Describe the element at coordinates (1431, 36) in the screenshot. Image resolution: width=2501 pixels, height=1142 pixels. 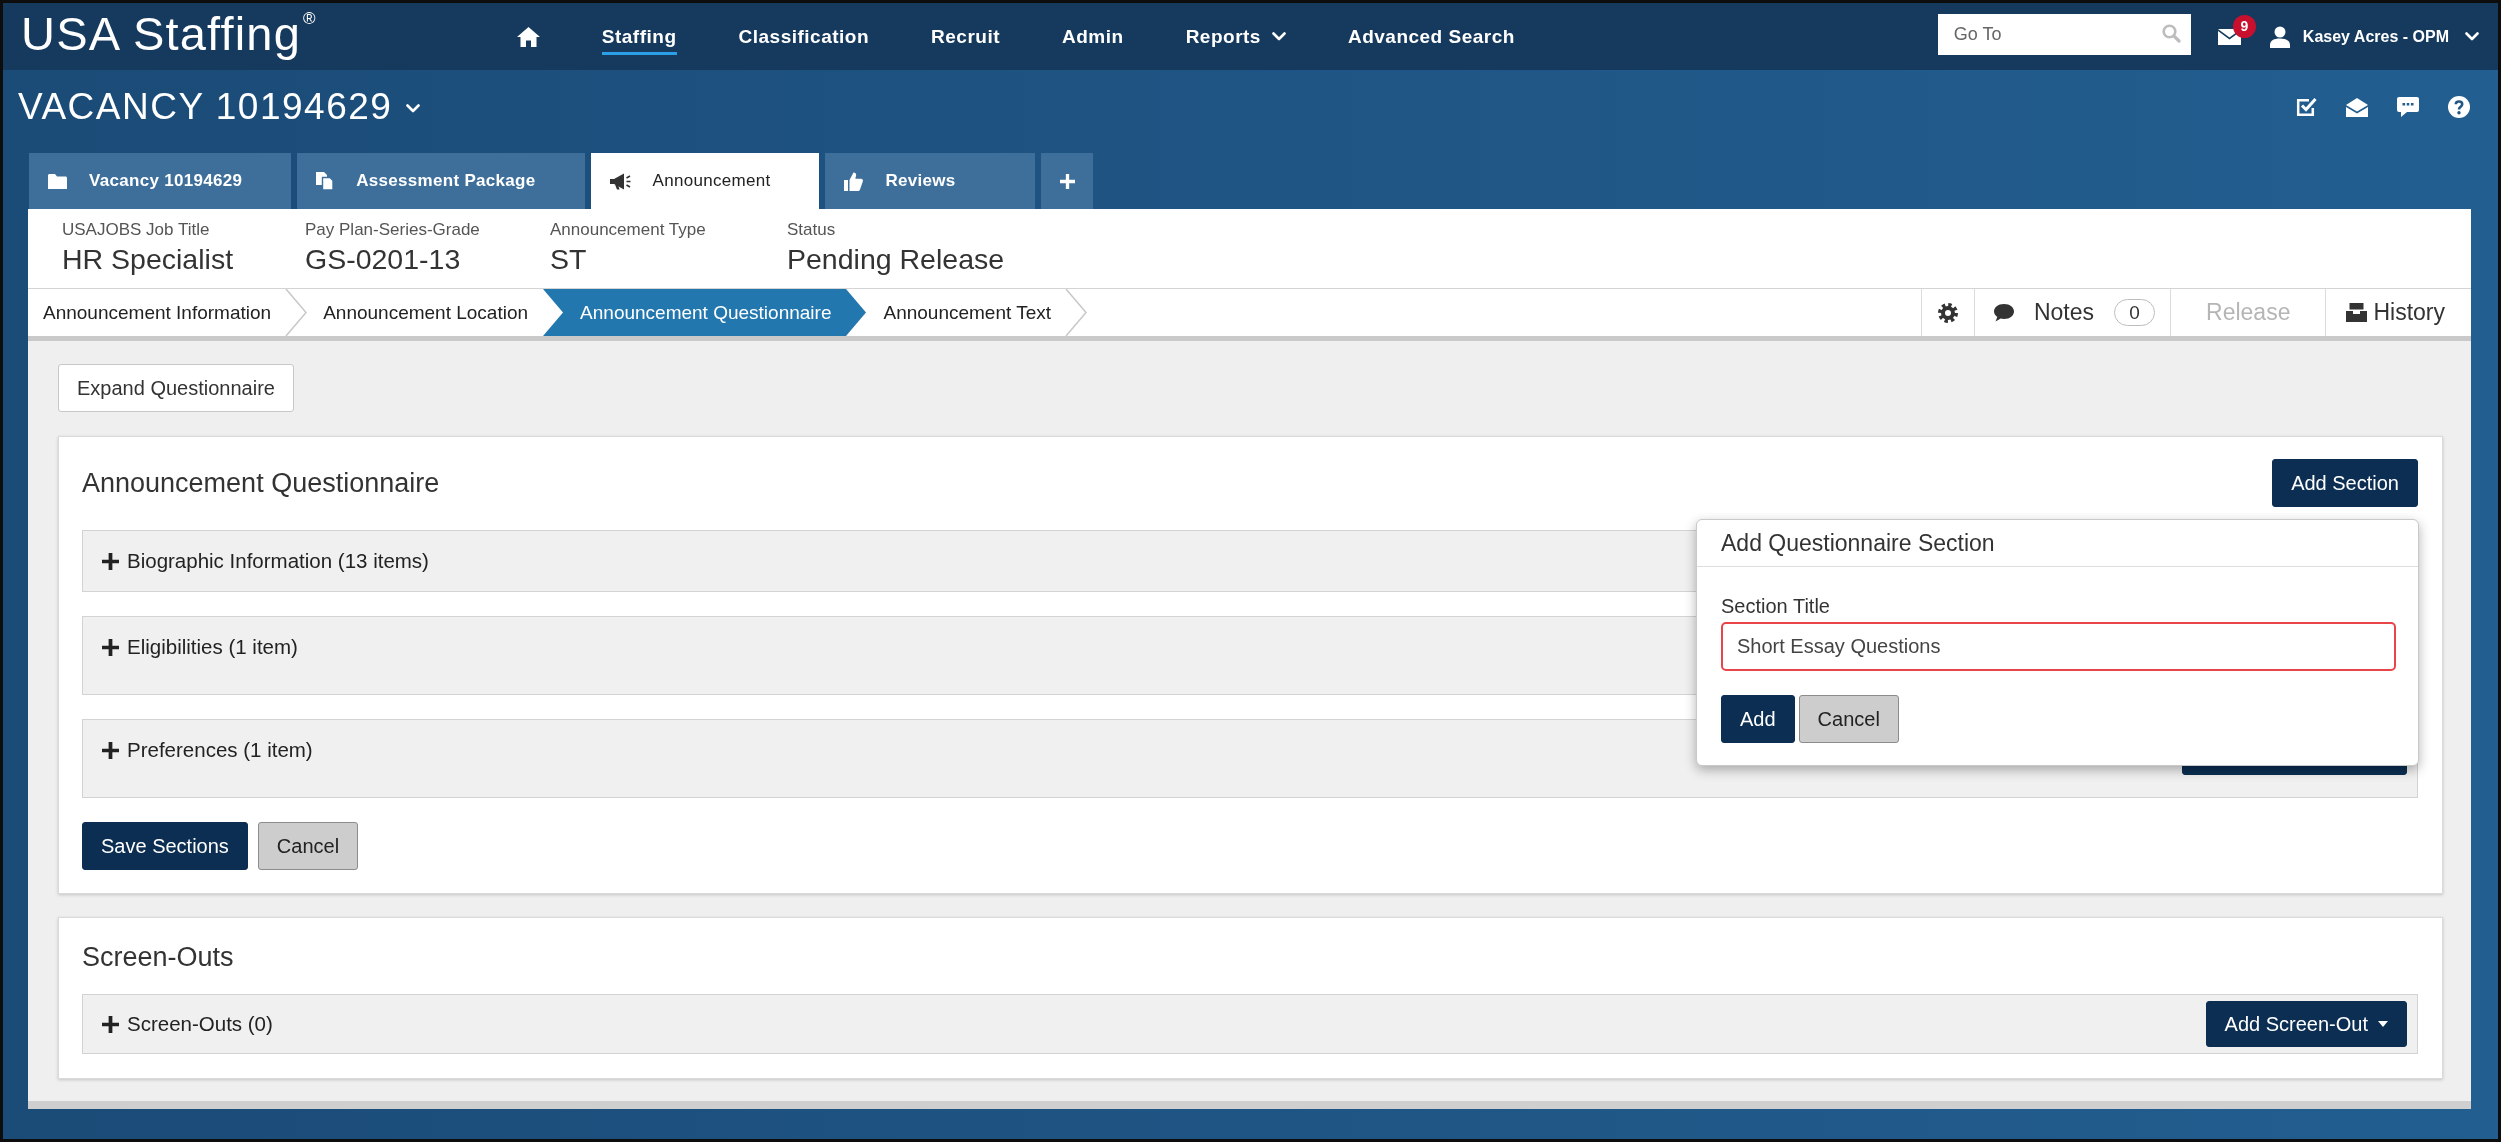
I see `nav-link: Advanced Search` at that location.